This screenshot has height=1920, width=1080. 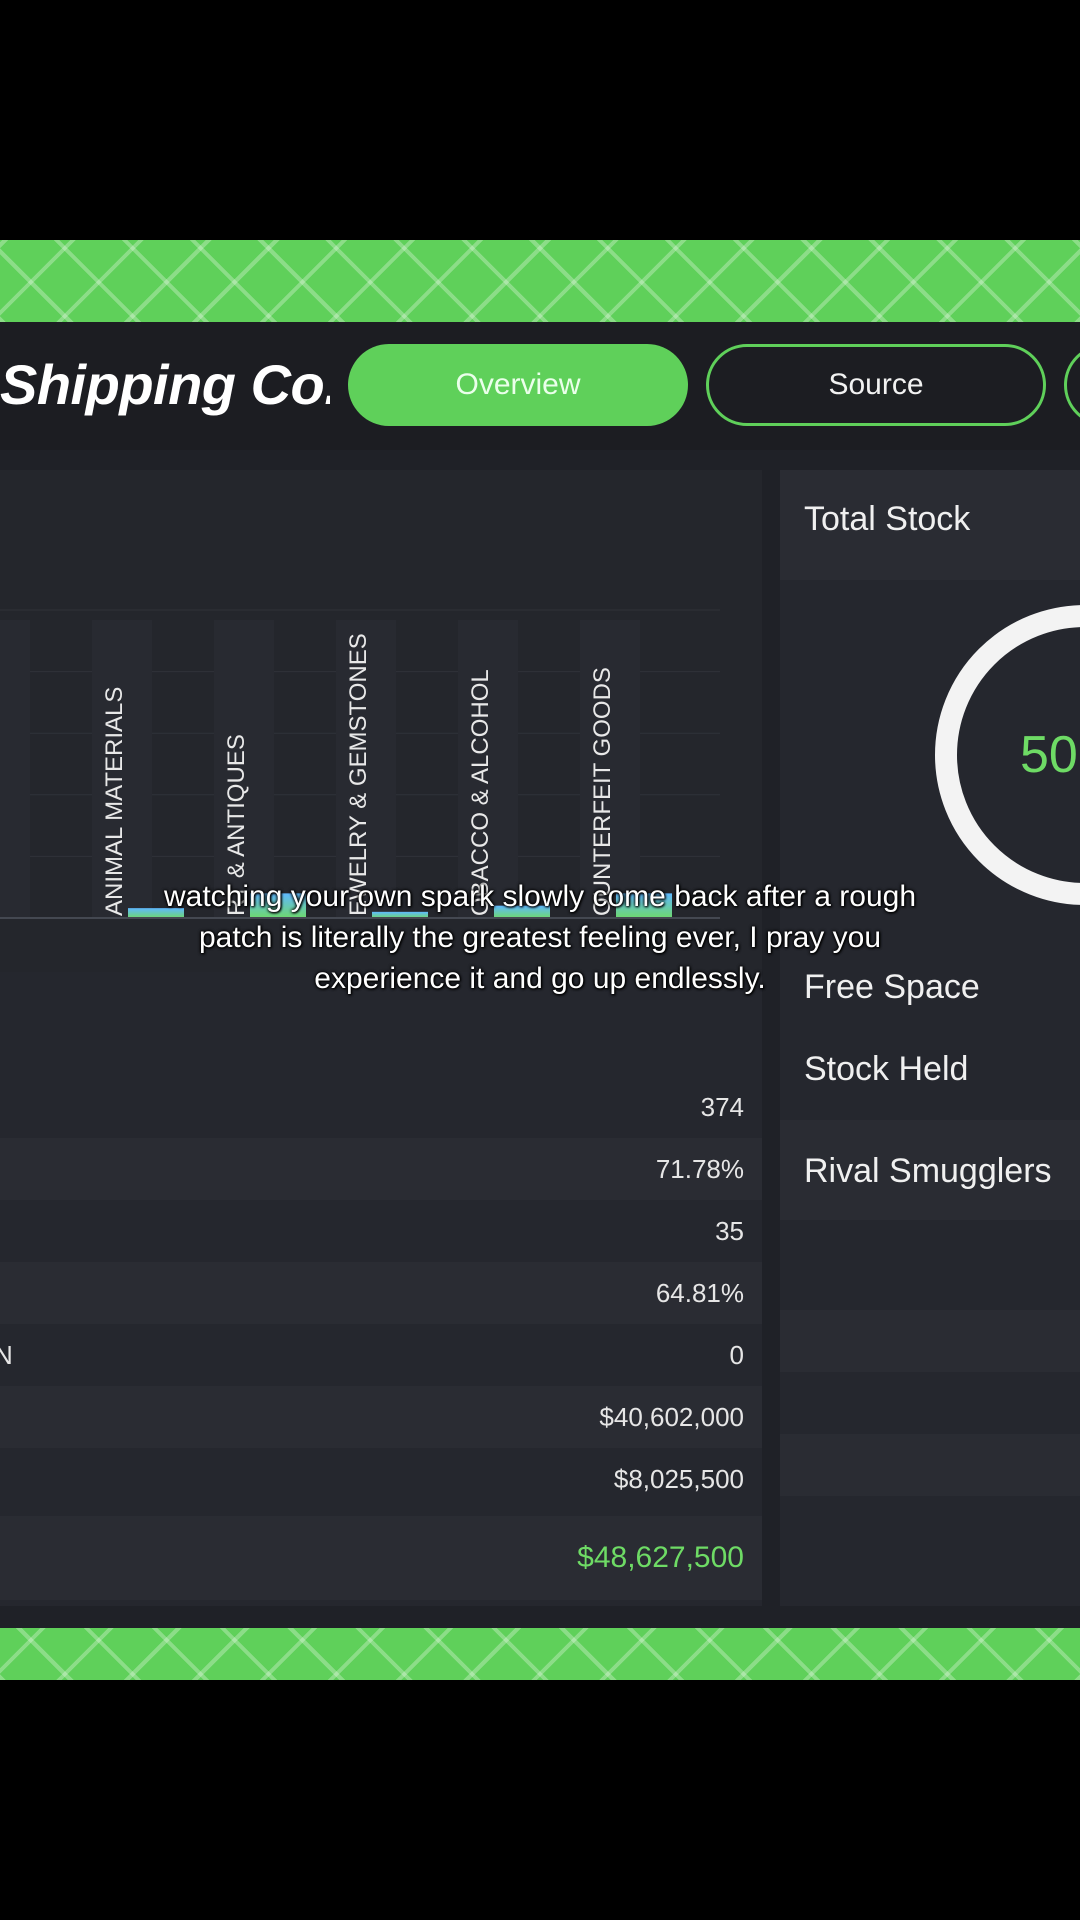 I want to click on total-stock-title: Total Stock, so click(x=887, y=519).